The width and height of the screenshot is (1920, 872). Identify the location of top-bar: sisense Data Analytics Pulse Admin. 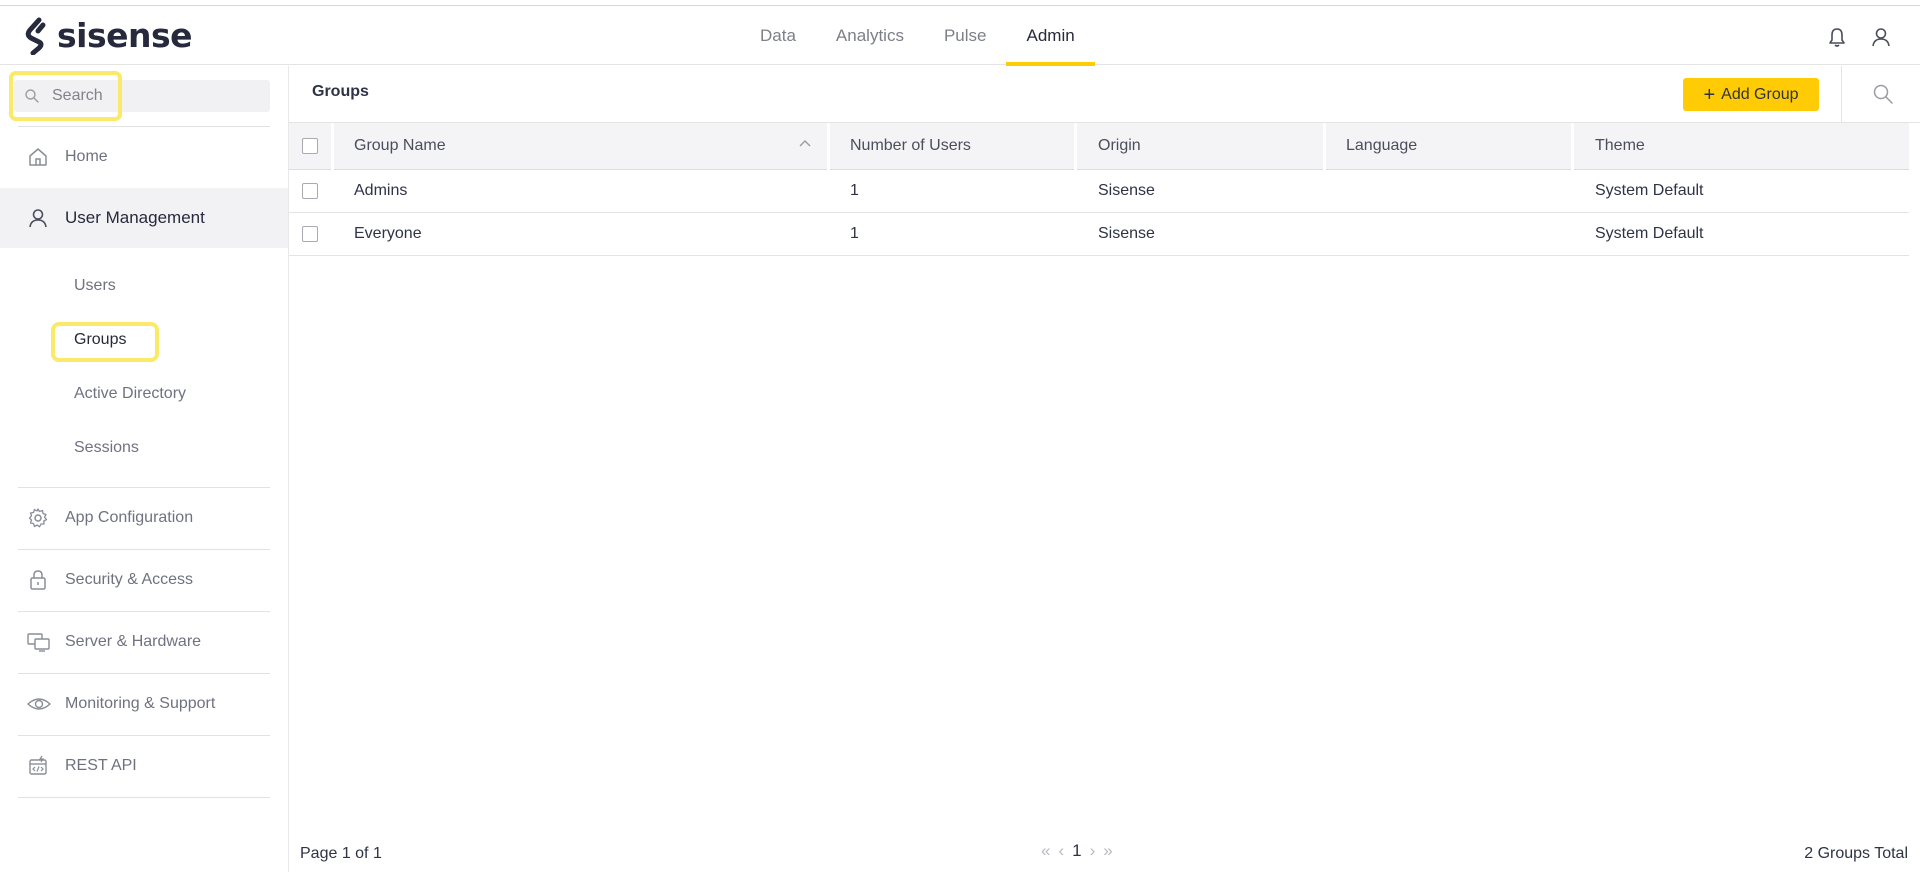
(960, 35).